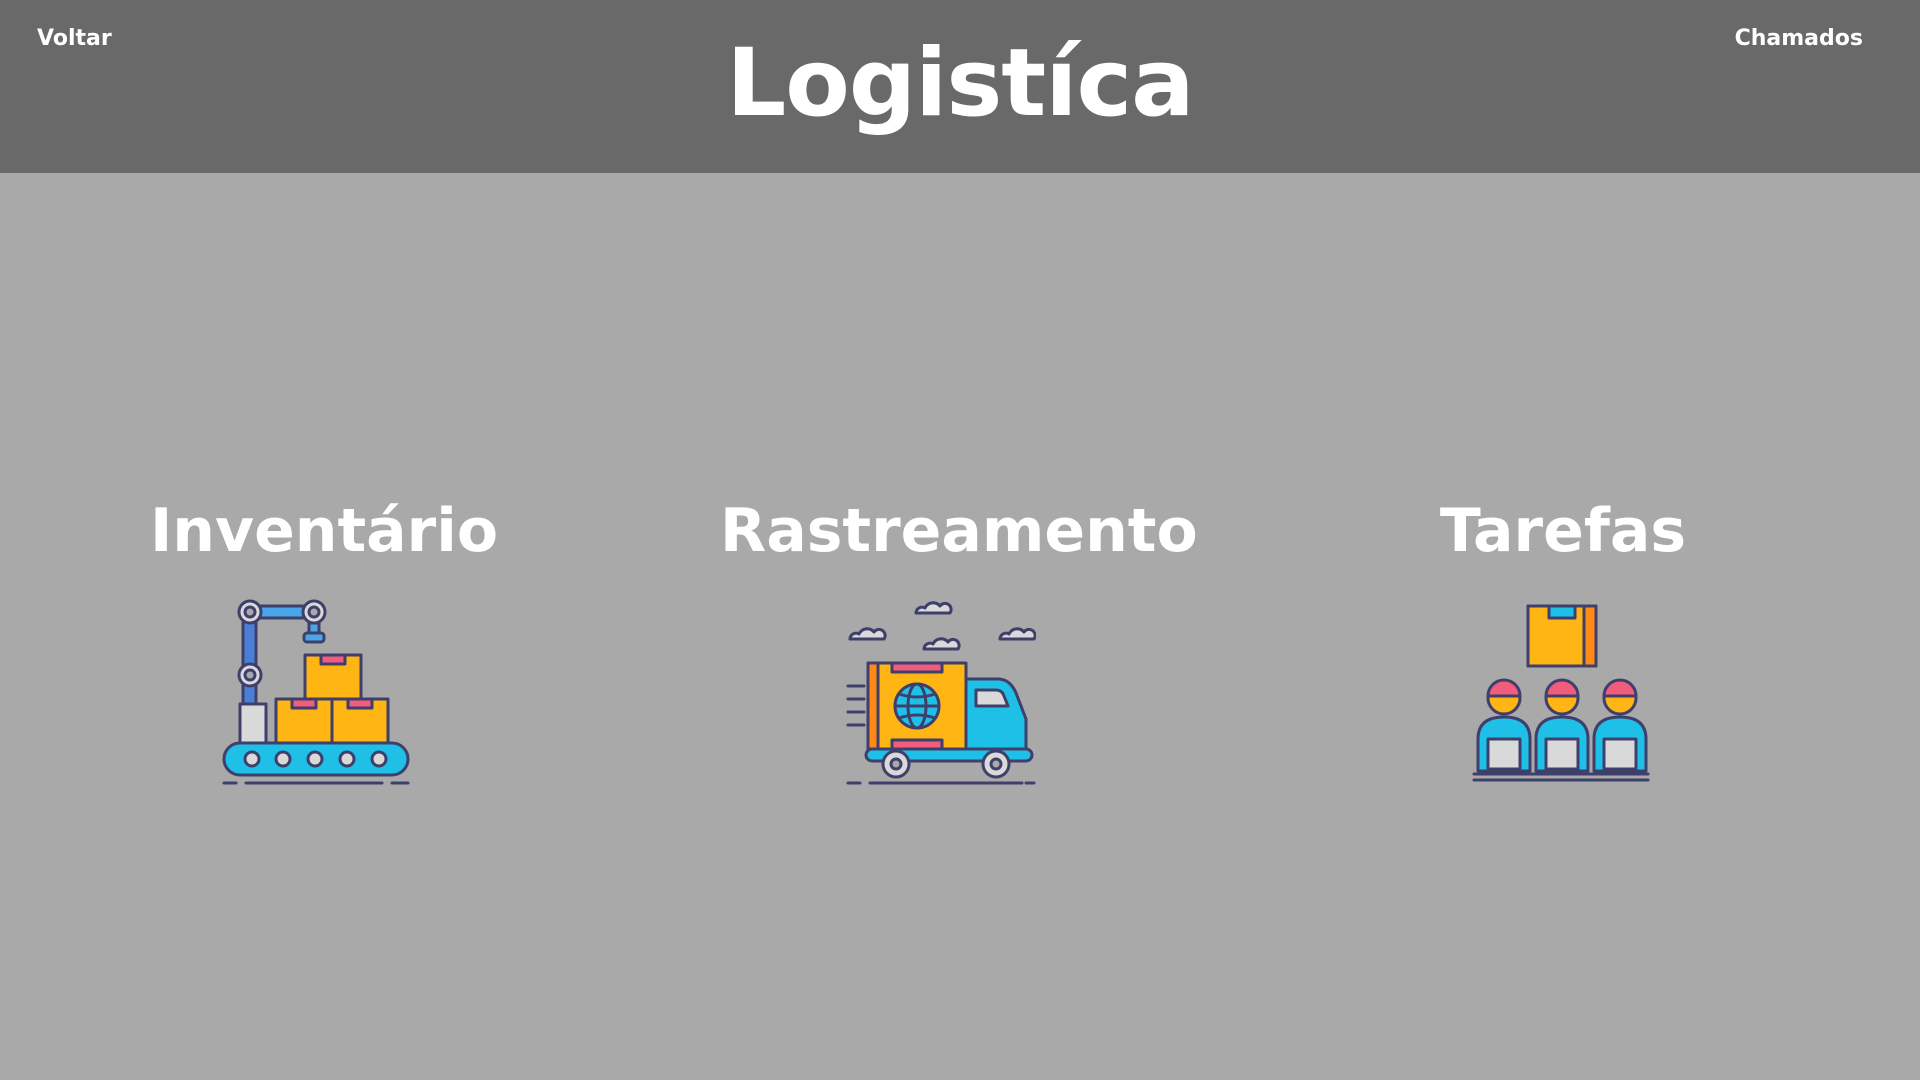 This screenshot has height=1080, width=1920. Describe the element at coordinates (1561, 693) in the screenshot. I see `team-workers-icon` at that location.